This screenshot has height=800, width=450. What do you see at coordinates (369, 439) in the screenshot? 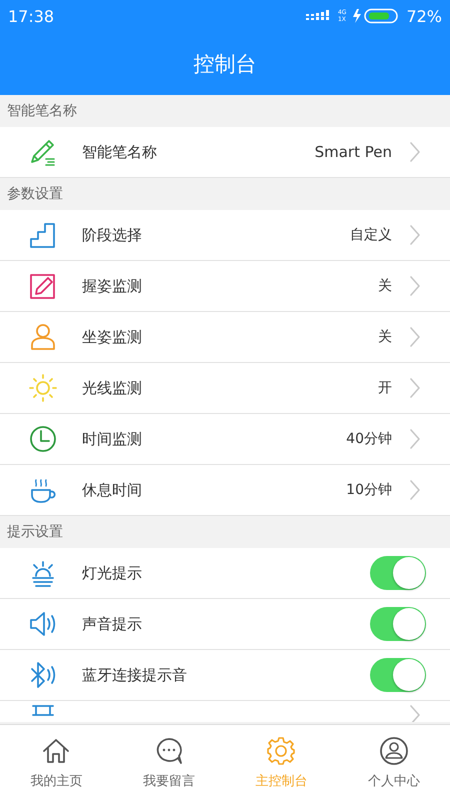
I see `row-value: 40分钟` at bounding box center [369, 439].